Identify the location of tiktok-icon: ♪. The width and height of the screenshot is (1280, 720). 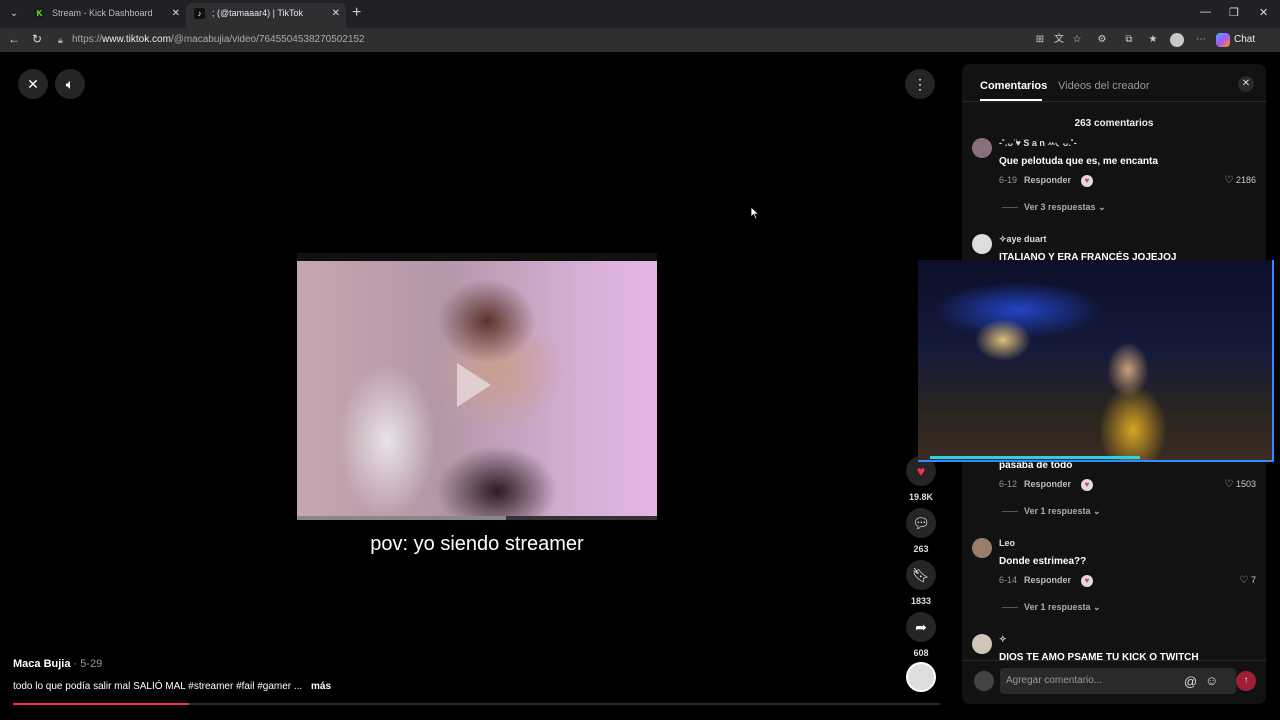
(199, 13).